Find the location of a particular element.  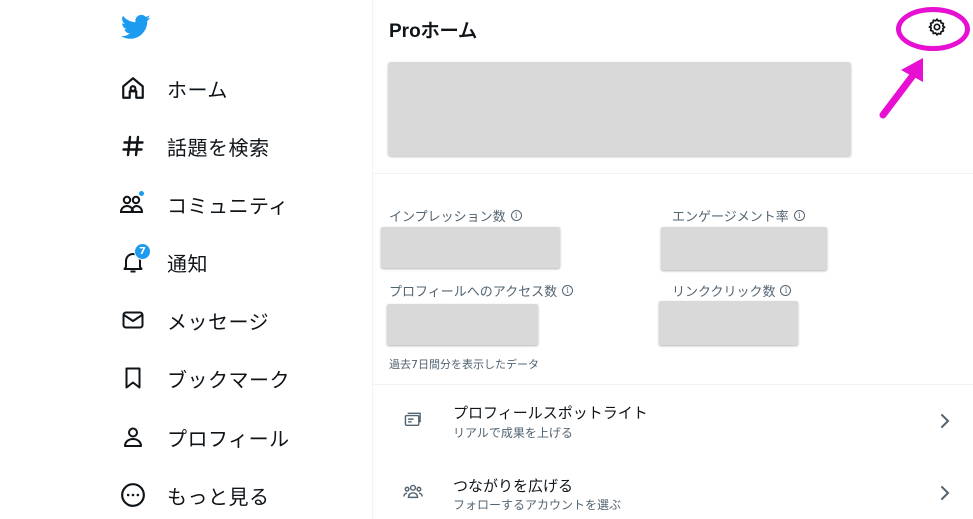

profile-spotlight-row: プロフィールスポットライト リアルで成果を上げる is located at coordinates (673, 423).